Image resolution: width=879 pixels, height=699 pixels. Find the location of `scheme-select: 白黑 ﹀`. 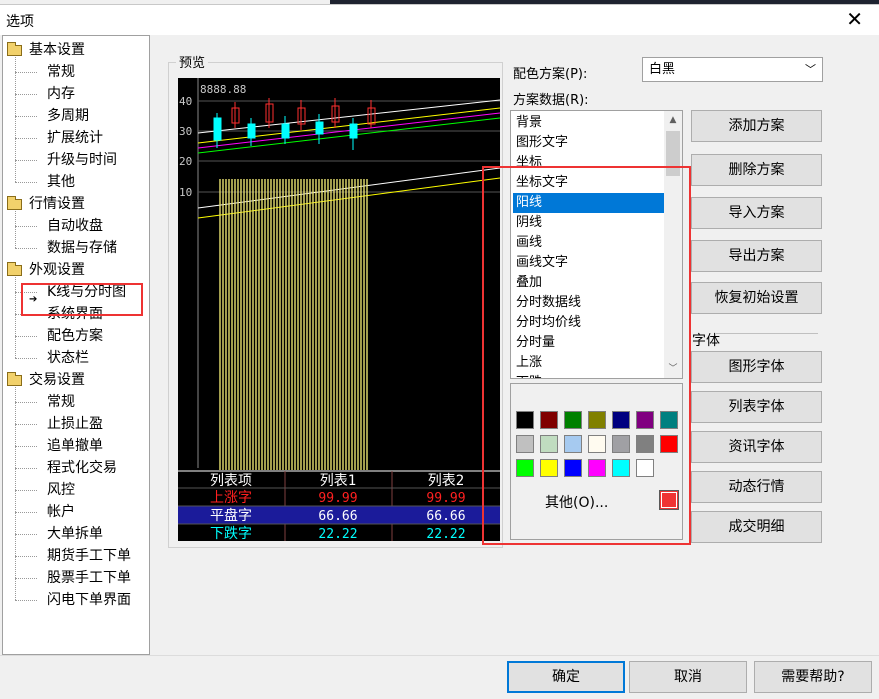

scheme-select: 白黑 ﹀ is located at coordinates (732, 69).